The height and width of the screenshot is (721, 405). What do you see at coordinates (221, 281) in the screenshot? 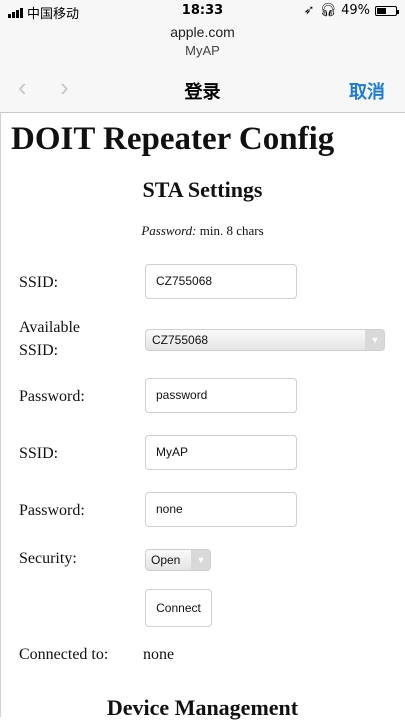
I see `ssid-input: CZ755068` at bounding box center [221, 281].